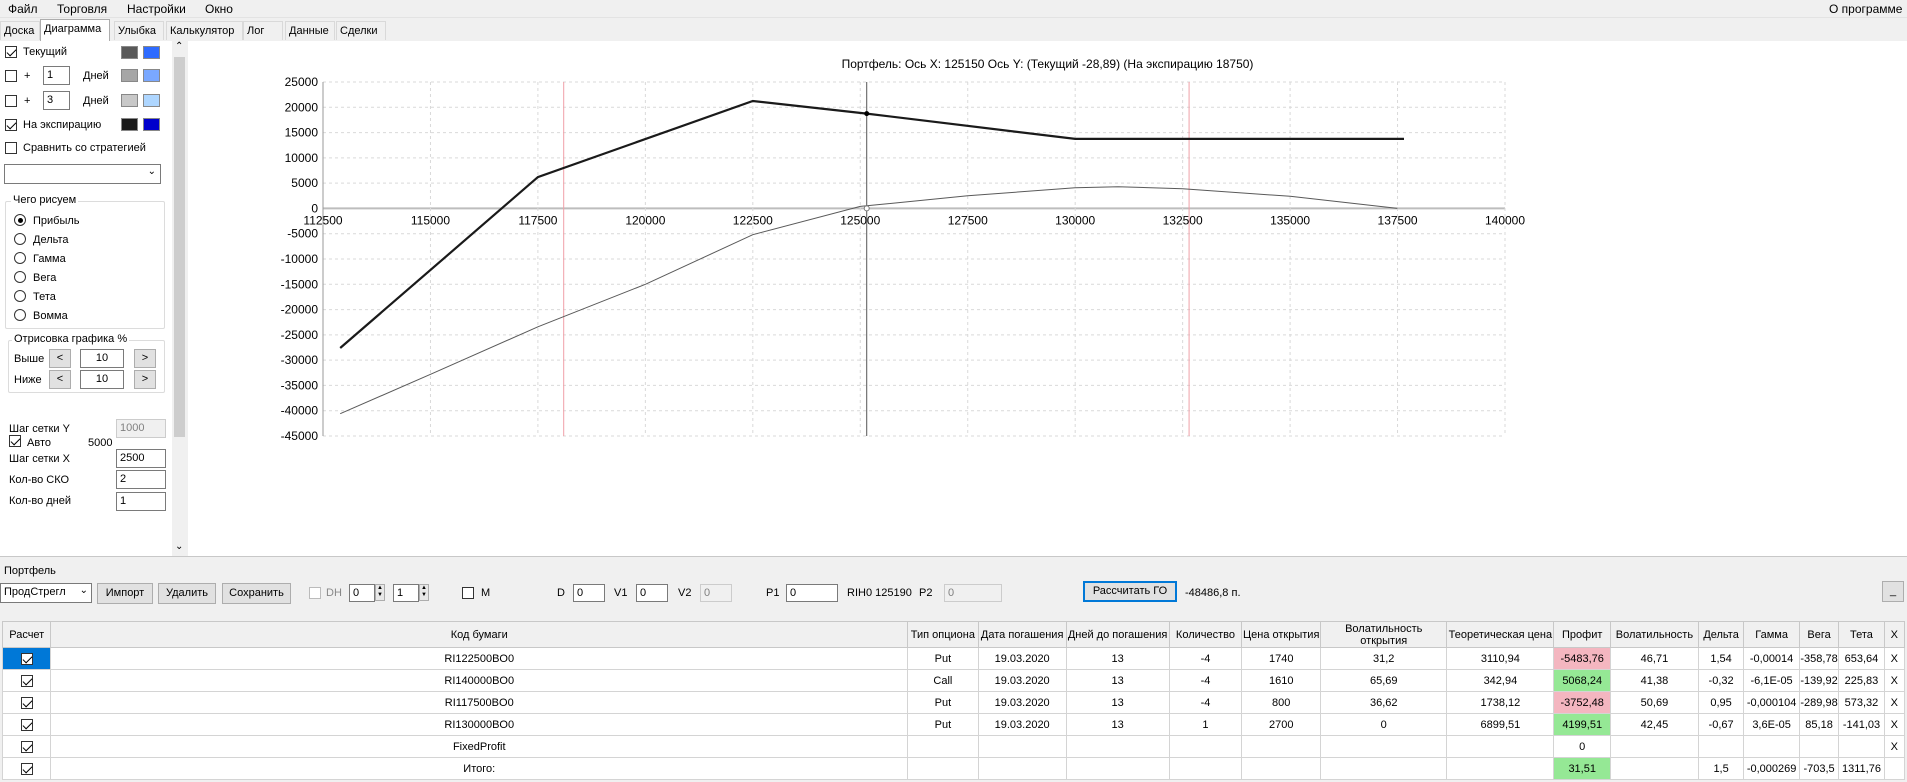 Image resolution: width=1907 pixels, height=782 pixels. Describe the element at coordinates (1654, 680) in the screenshot. I see `vol-cell: 41,38` at that location.